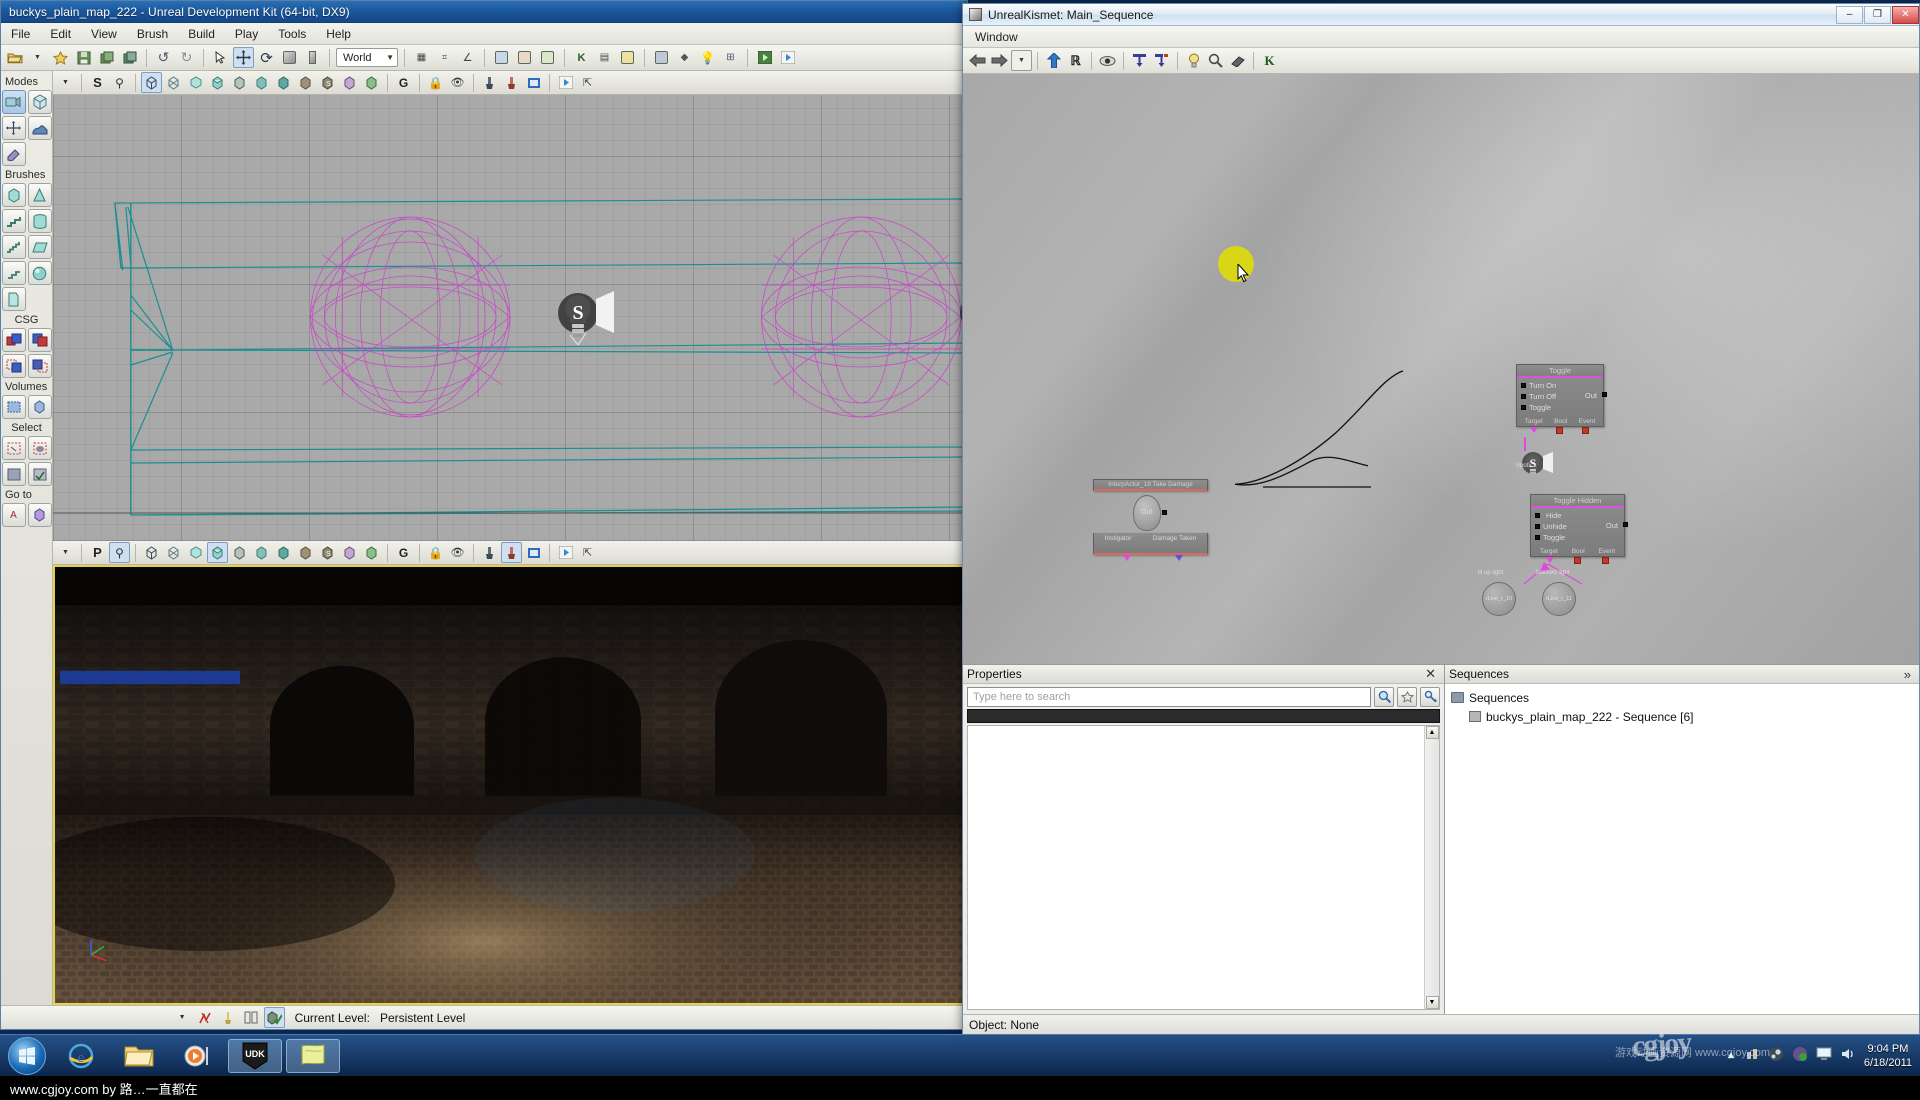 Image resolution: width=1920 pixels, height=1100 pixels. What do you see at coordinates (627, 57) in the screenshot?
I see `lightmass-button` at bounding box center [627, 57].